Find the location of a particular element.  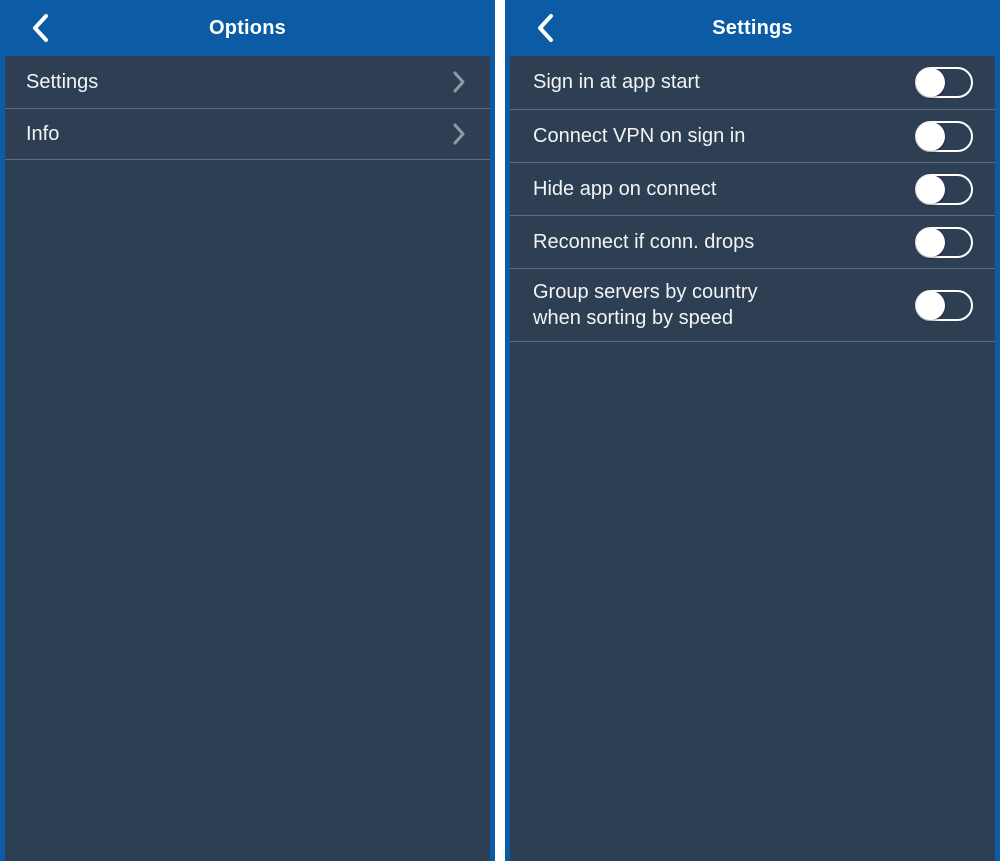

setting-label: Sign in at app start is located at coordinates (724, 82).